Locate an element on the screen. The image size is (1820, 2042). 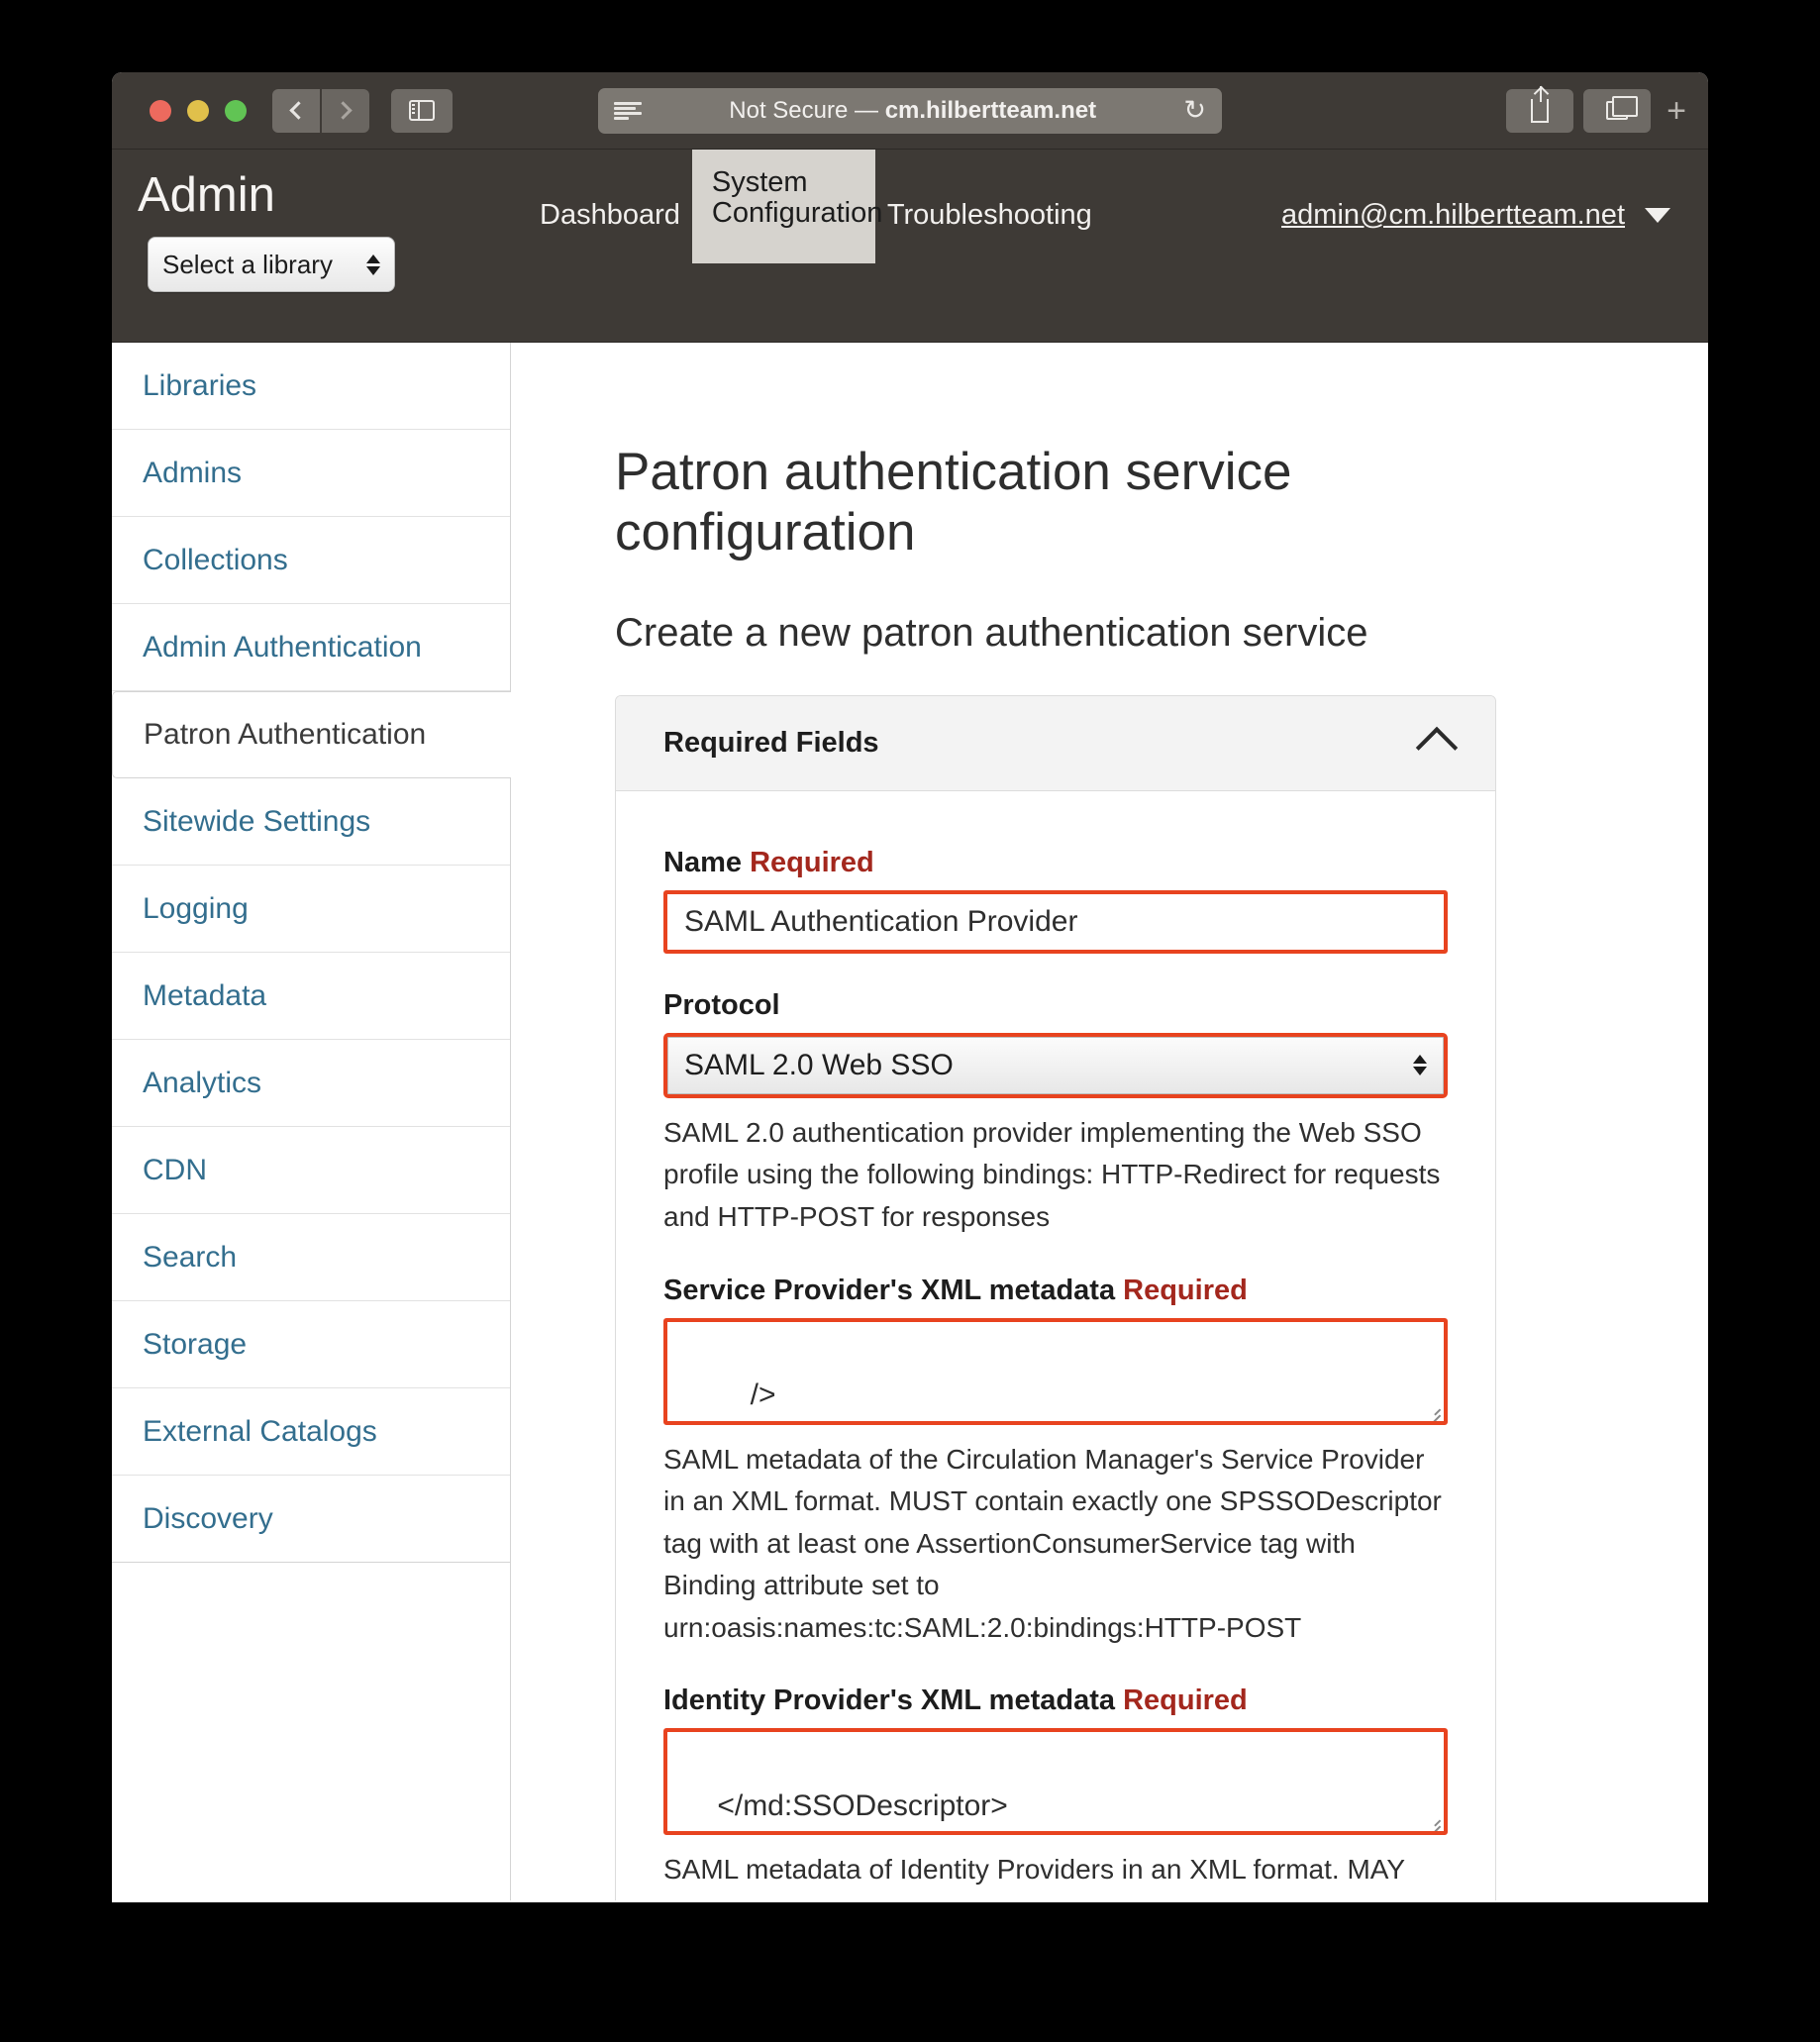
tabs-icon is located at coordinates (1622, 108).